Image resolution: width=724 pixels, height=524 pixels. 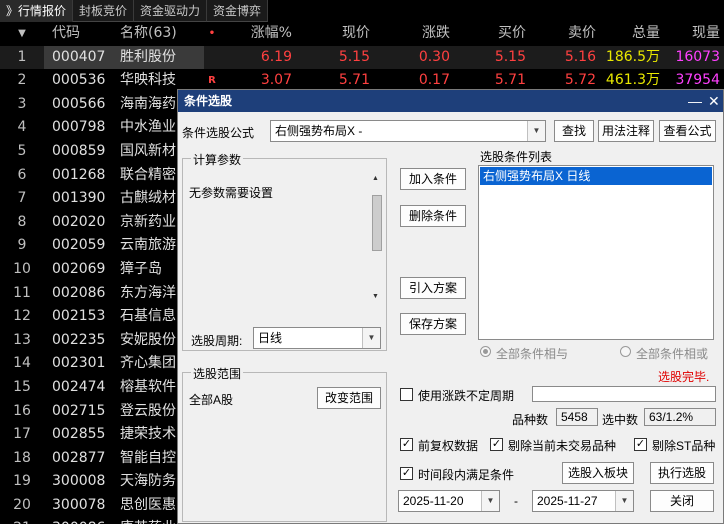 What do you see at coordinates (532, 354) in the screenshot?
I see `all-and-label: 全部条件相与` at bounding box center [532, 354].